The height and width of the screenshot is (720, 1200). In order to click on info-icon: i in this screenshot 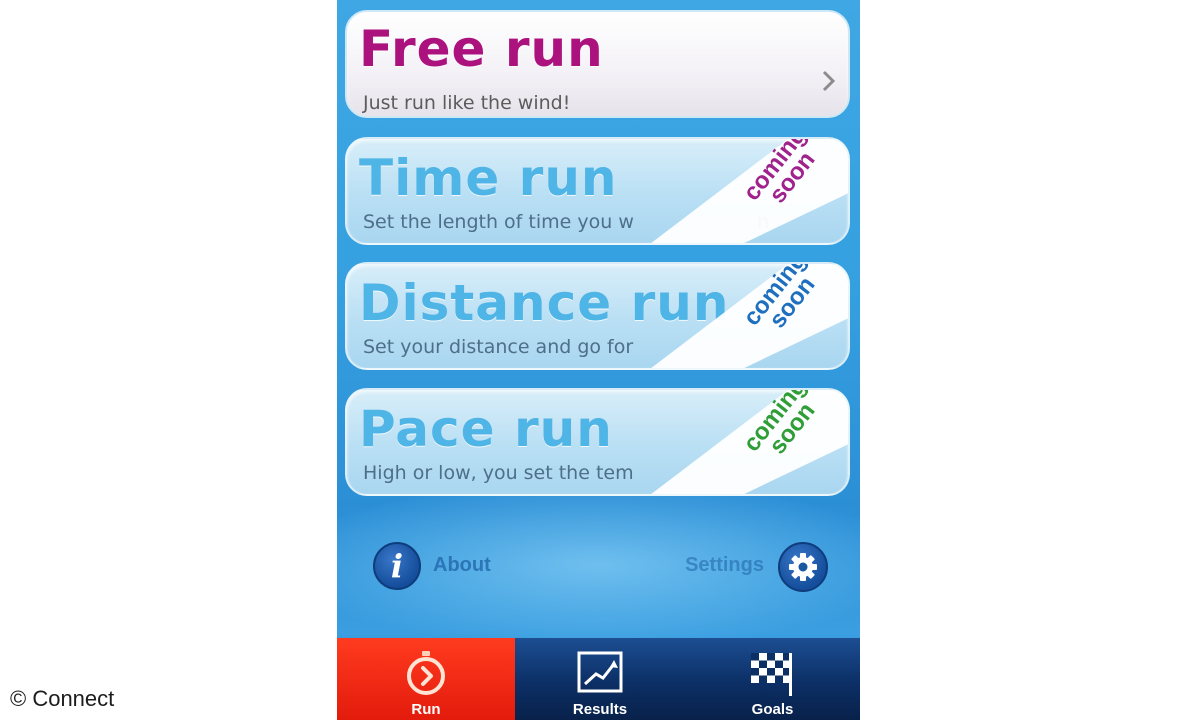, I will do `click(397, 566)`.